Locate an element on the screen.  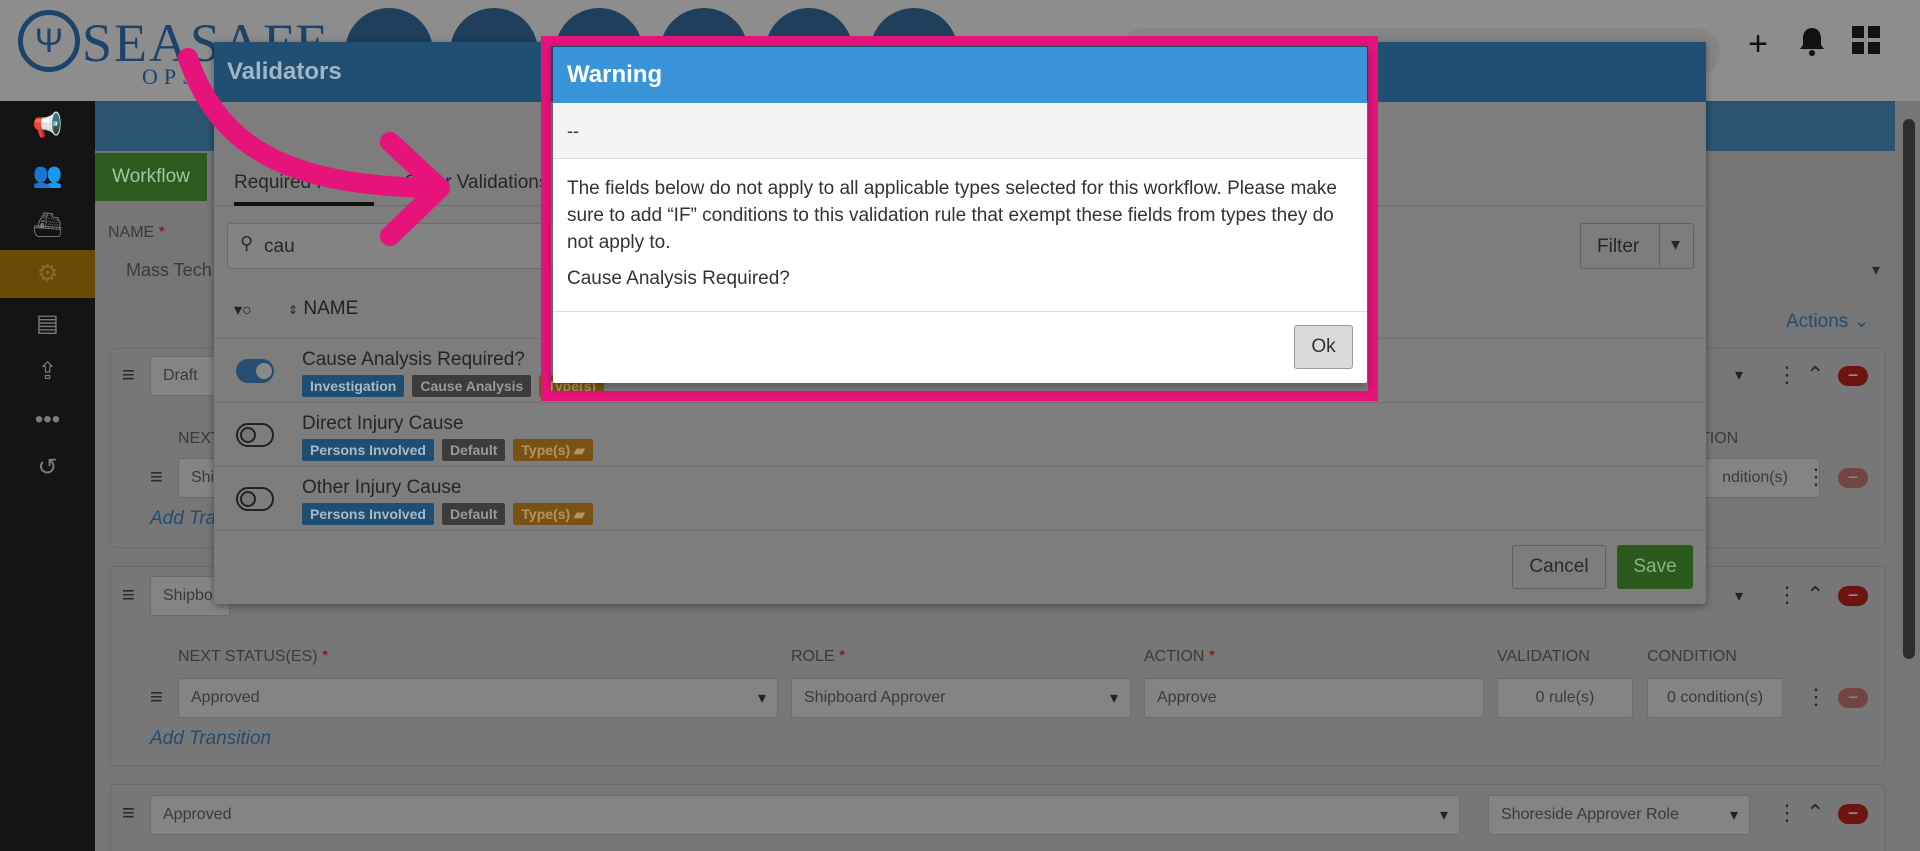
warning-subtitle: -- is located at coordinates (960, 131).